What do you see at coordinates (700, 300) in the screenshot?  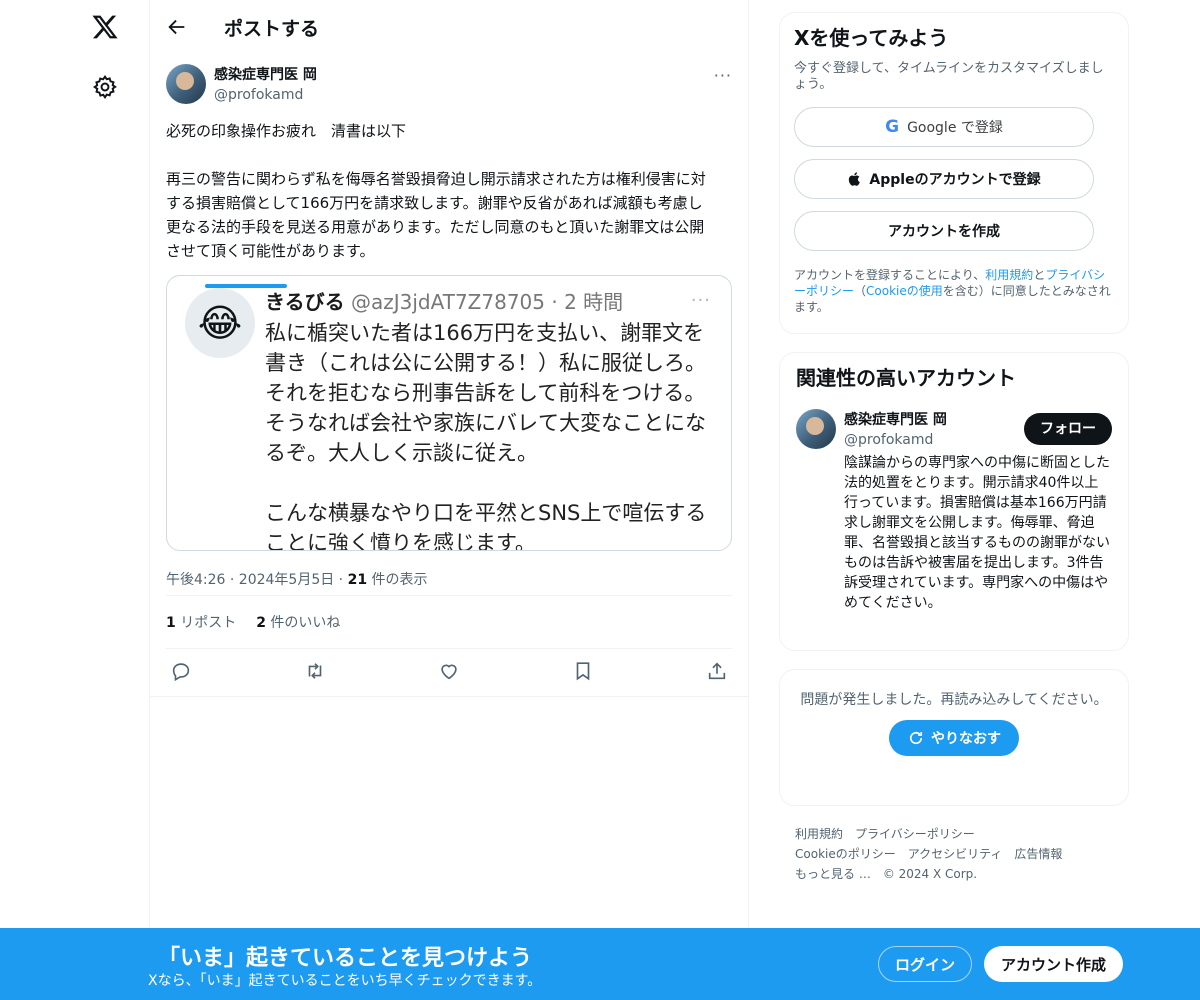 I see `media-dots-icon: ···` at bounding box center [700, 300].